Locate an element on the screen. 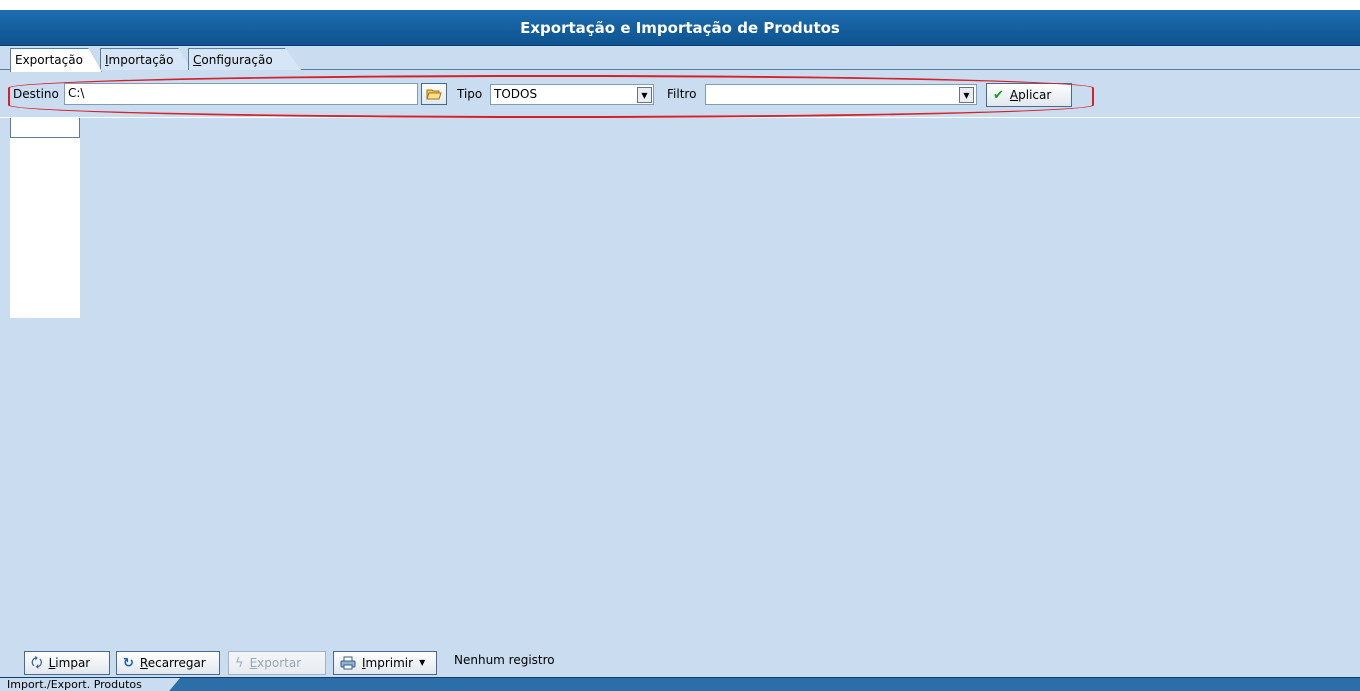  recarregar-label: Recarregar is located at coordinates (173, 663).